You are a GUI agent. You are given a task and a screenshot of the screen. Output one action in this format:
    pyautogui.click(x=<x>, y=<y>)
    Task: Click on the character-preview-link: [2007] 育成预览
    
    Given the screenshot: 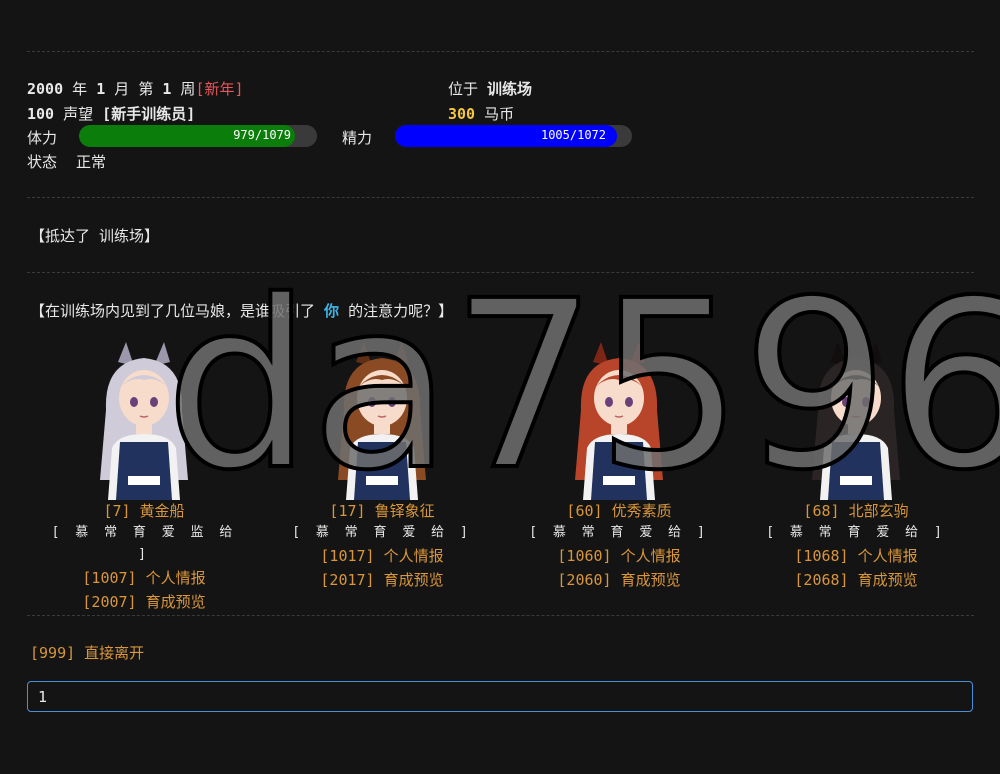 What is the action you would take?
    pyautogui.click(x=144, y=602)
    